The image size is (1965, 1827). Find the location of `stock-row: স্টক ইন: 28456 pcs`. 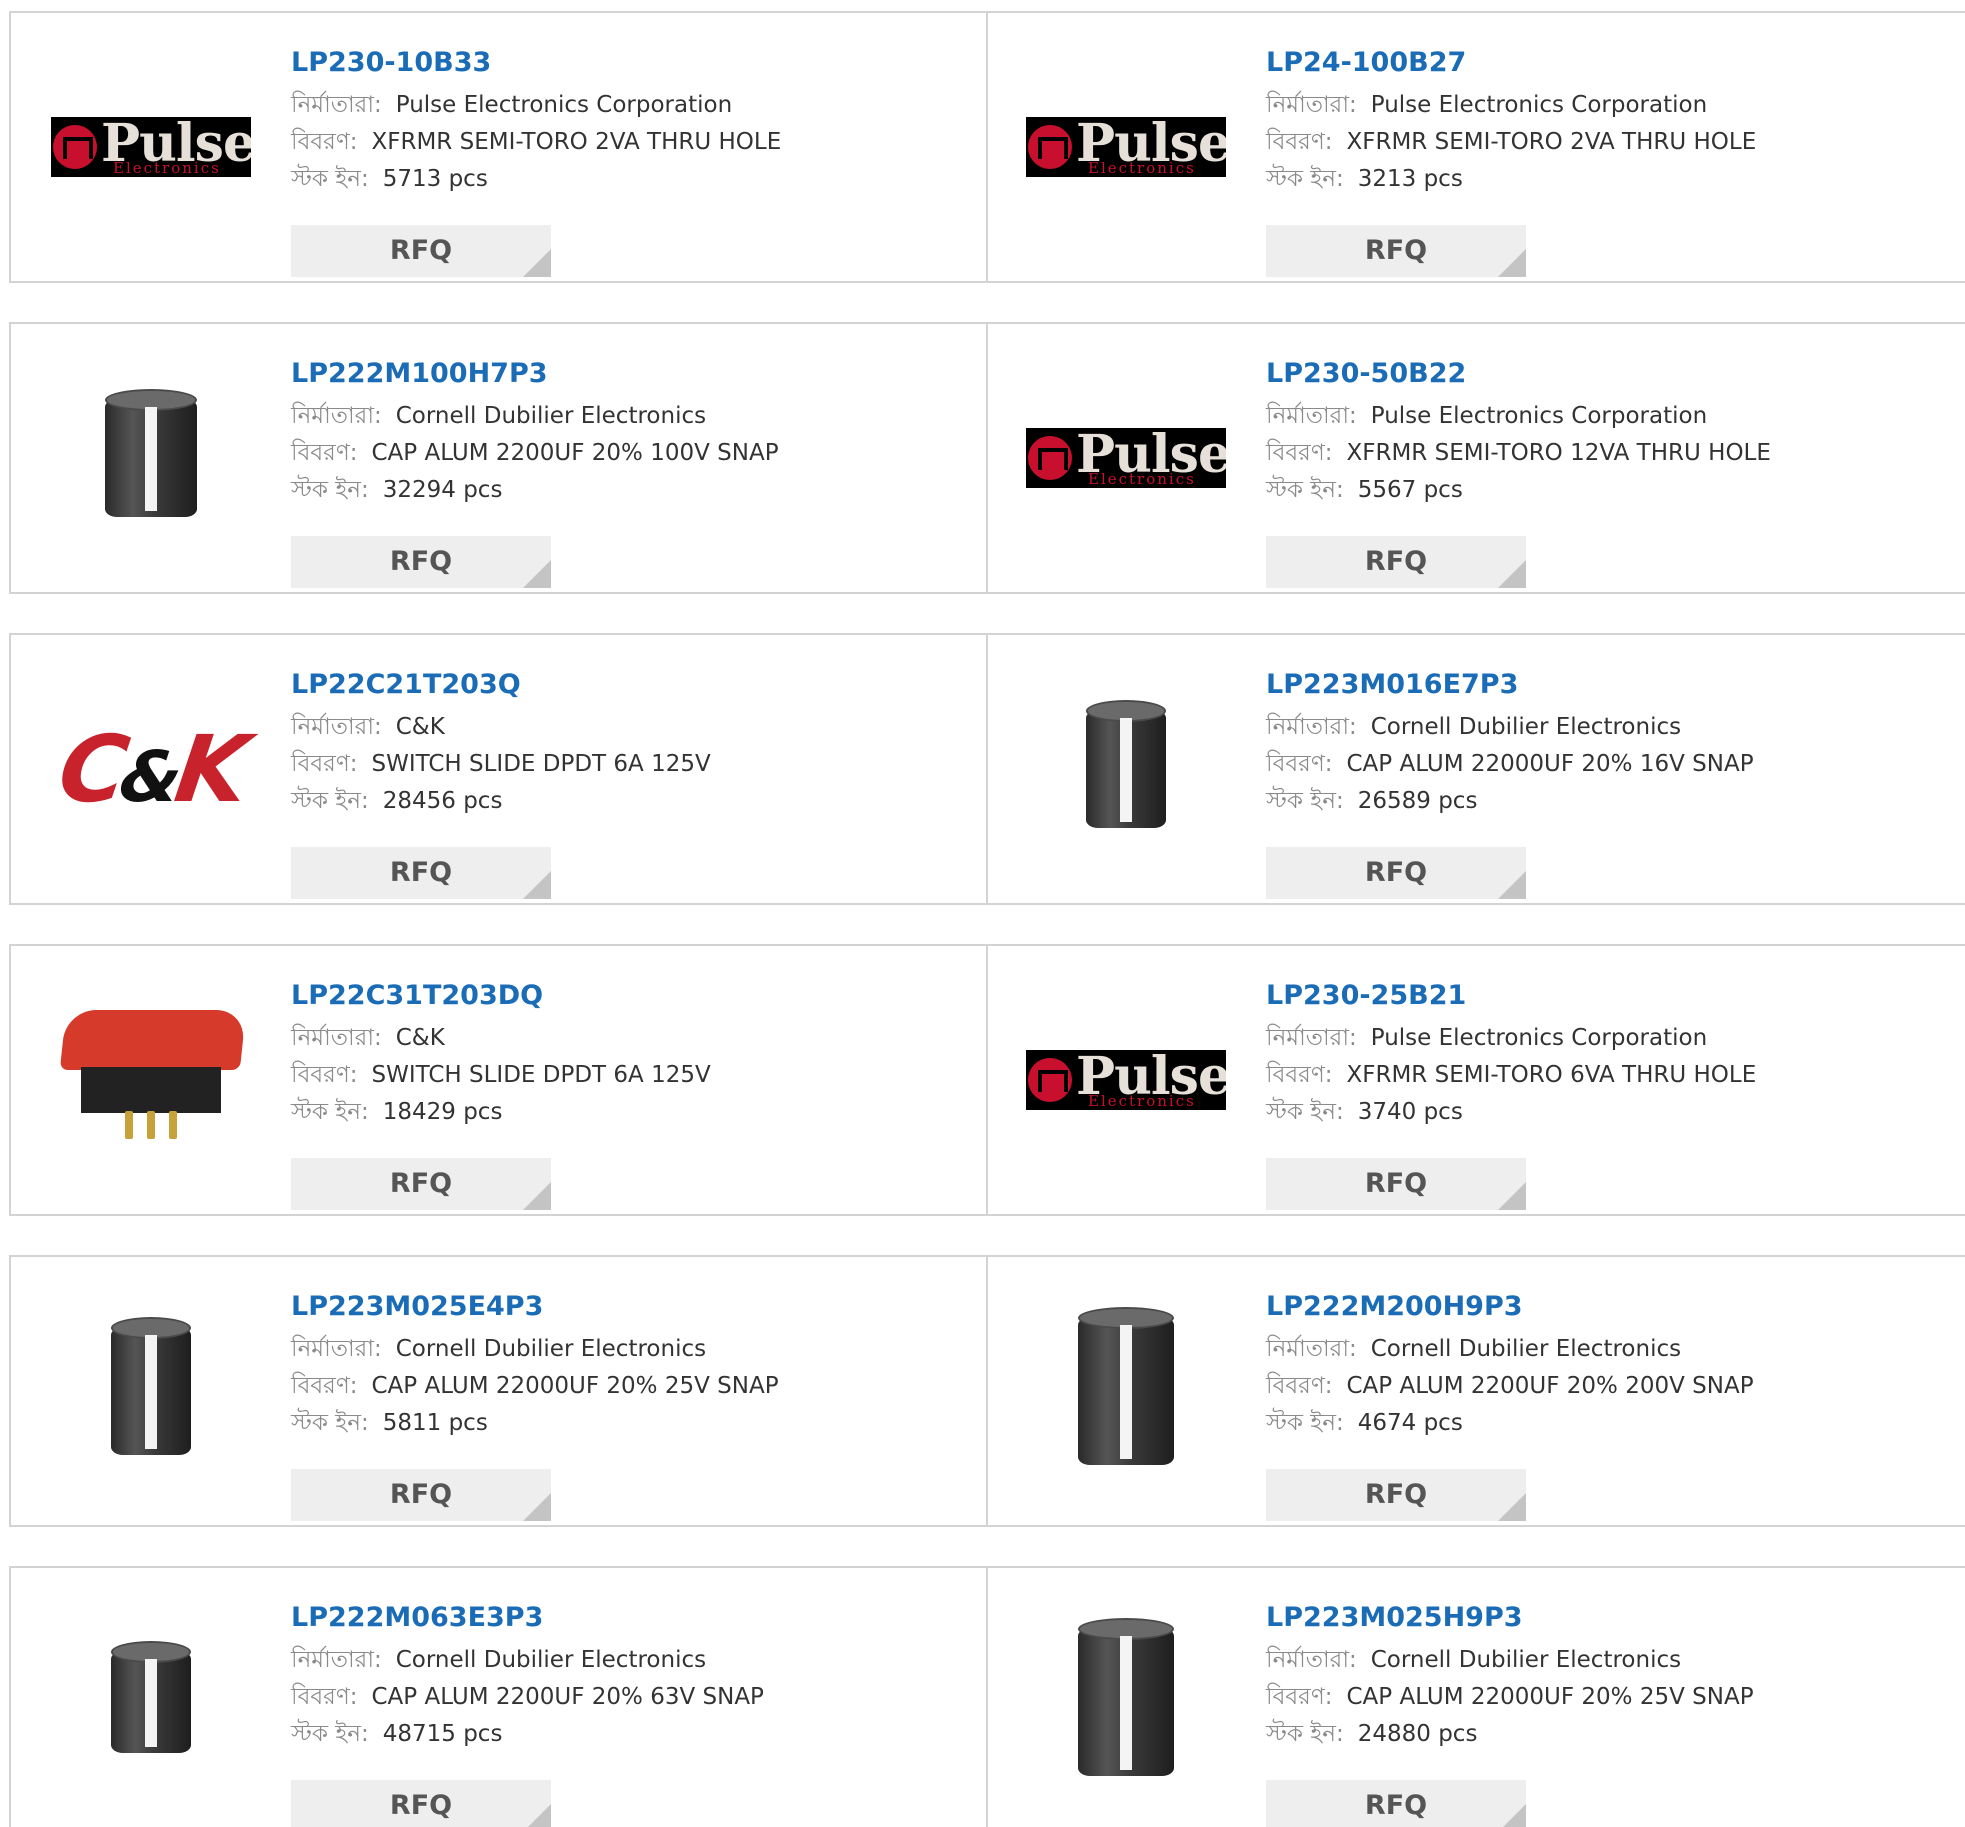

stock-row: স্টক ইন: 28456 pcs is located at coordinates (631, 801).